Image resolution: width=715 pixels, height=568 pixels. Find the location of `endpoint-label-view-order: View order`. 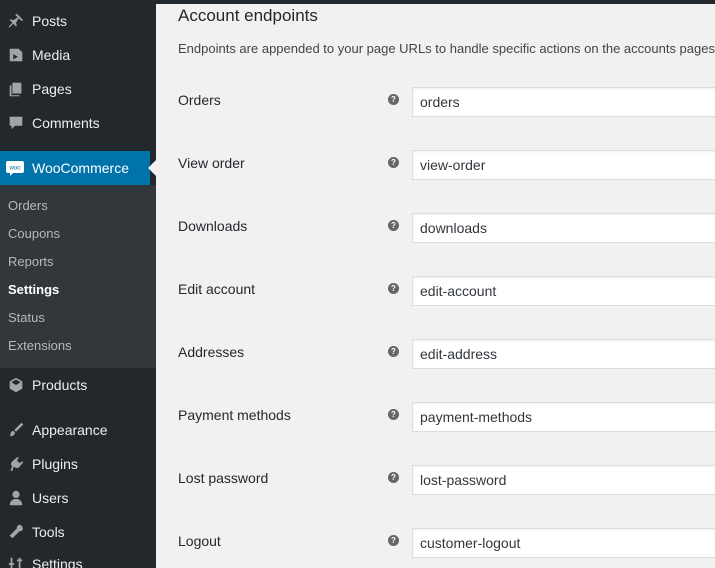

endpoint-label-view-order: View order is located at coordinates (211, 163).